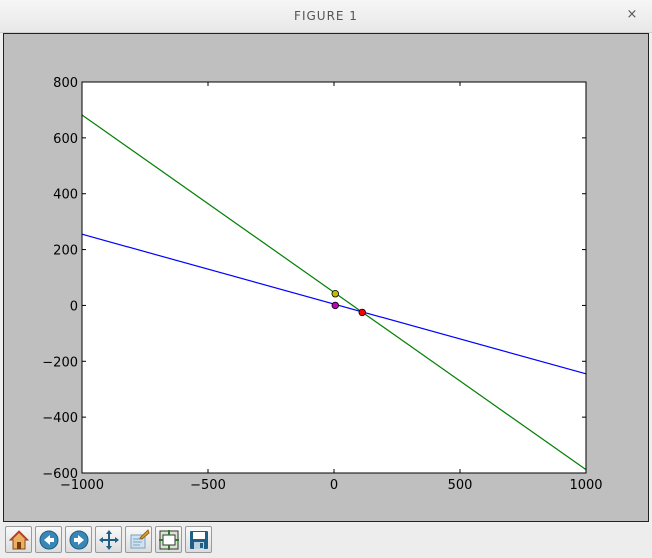 The height and width of the screenshot is (558, 652). I want to click on y-tick-label: 0, so click(74, 306).